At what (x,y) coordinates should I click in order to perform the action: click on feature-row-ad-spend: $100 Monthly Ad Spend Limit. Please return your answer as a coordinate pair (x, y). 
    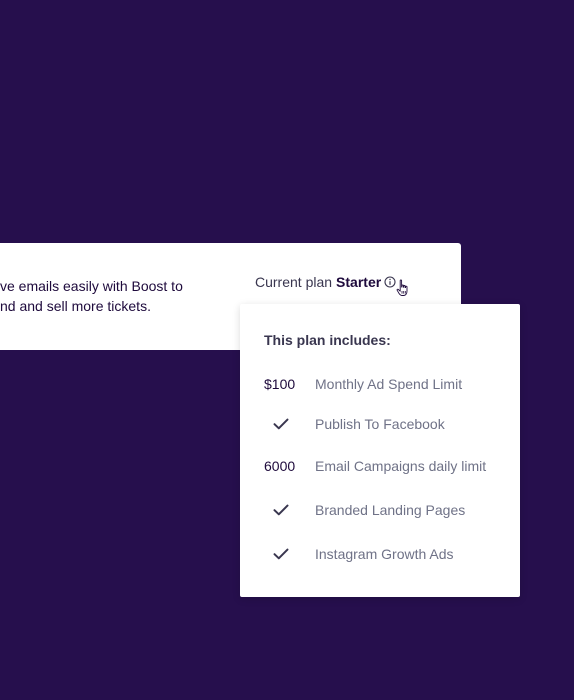
    Looking at the image, I should click on (384, 384).